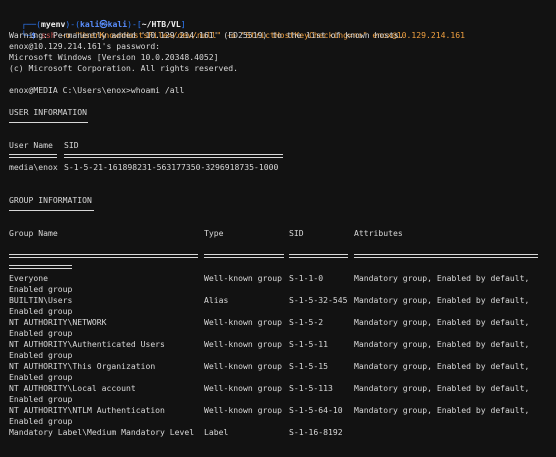  Describe the element at coordinates (33, 233) in the screenshot. I see `group-name-header: Group Name` at that location.